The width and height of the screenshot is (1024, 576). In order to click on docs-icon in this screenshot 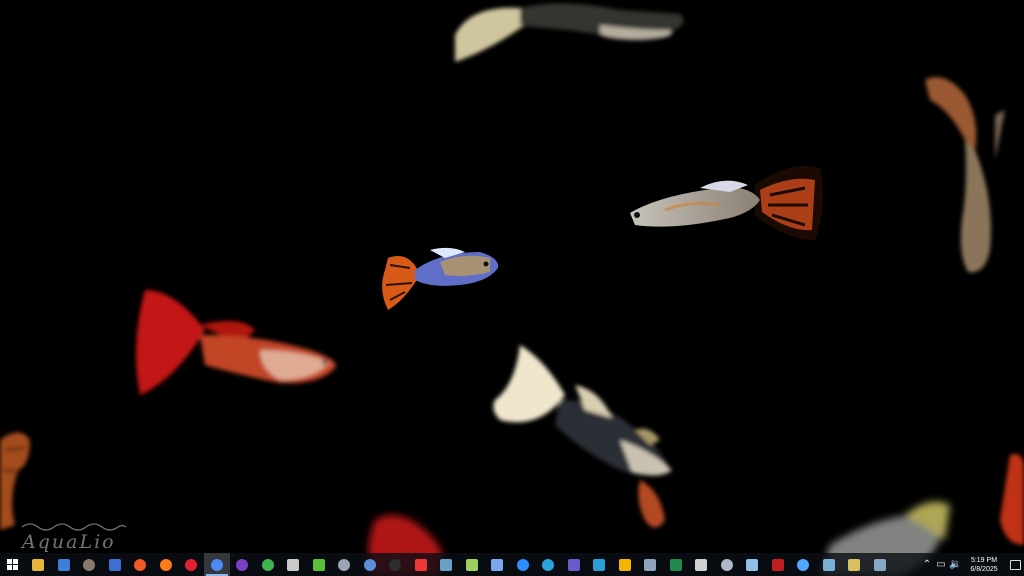, I will do `click(624, 564)`.